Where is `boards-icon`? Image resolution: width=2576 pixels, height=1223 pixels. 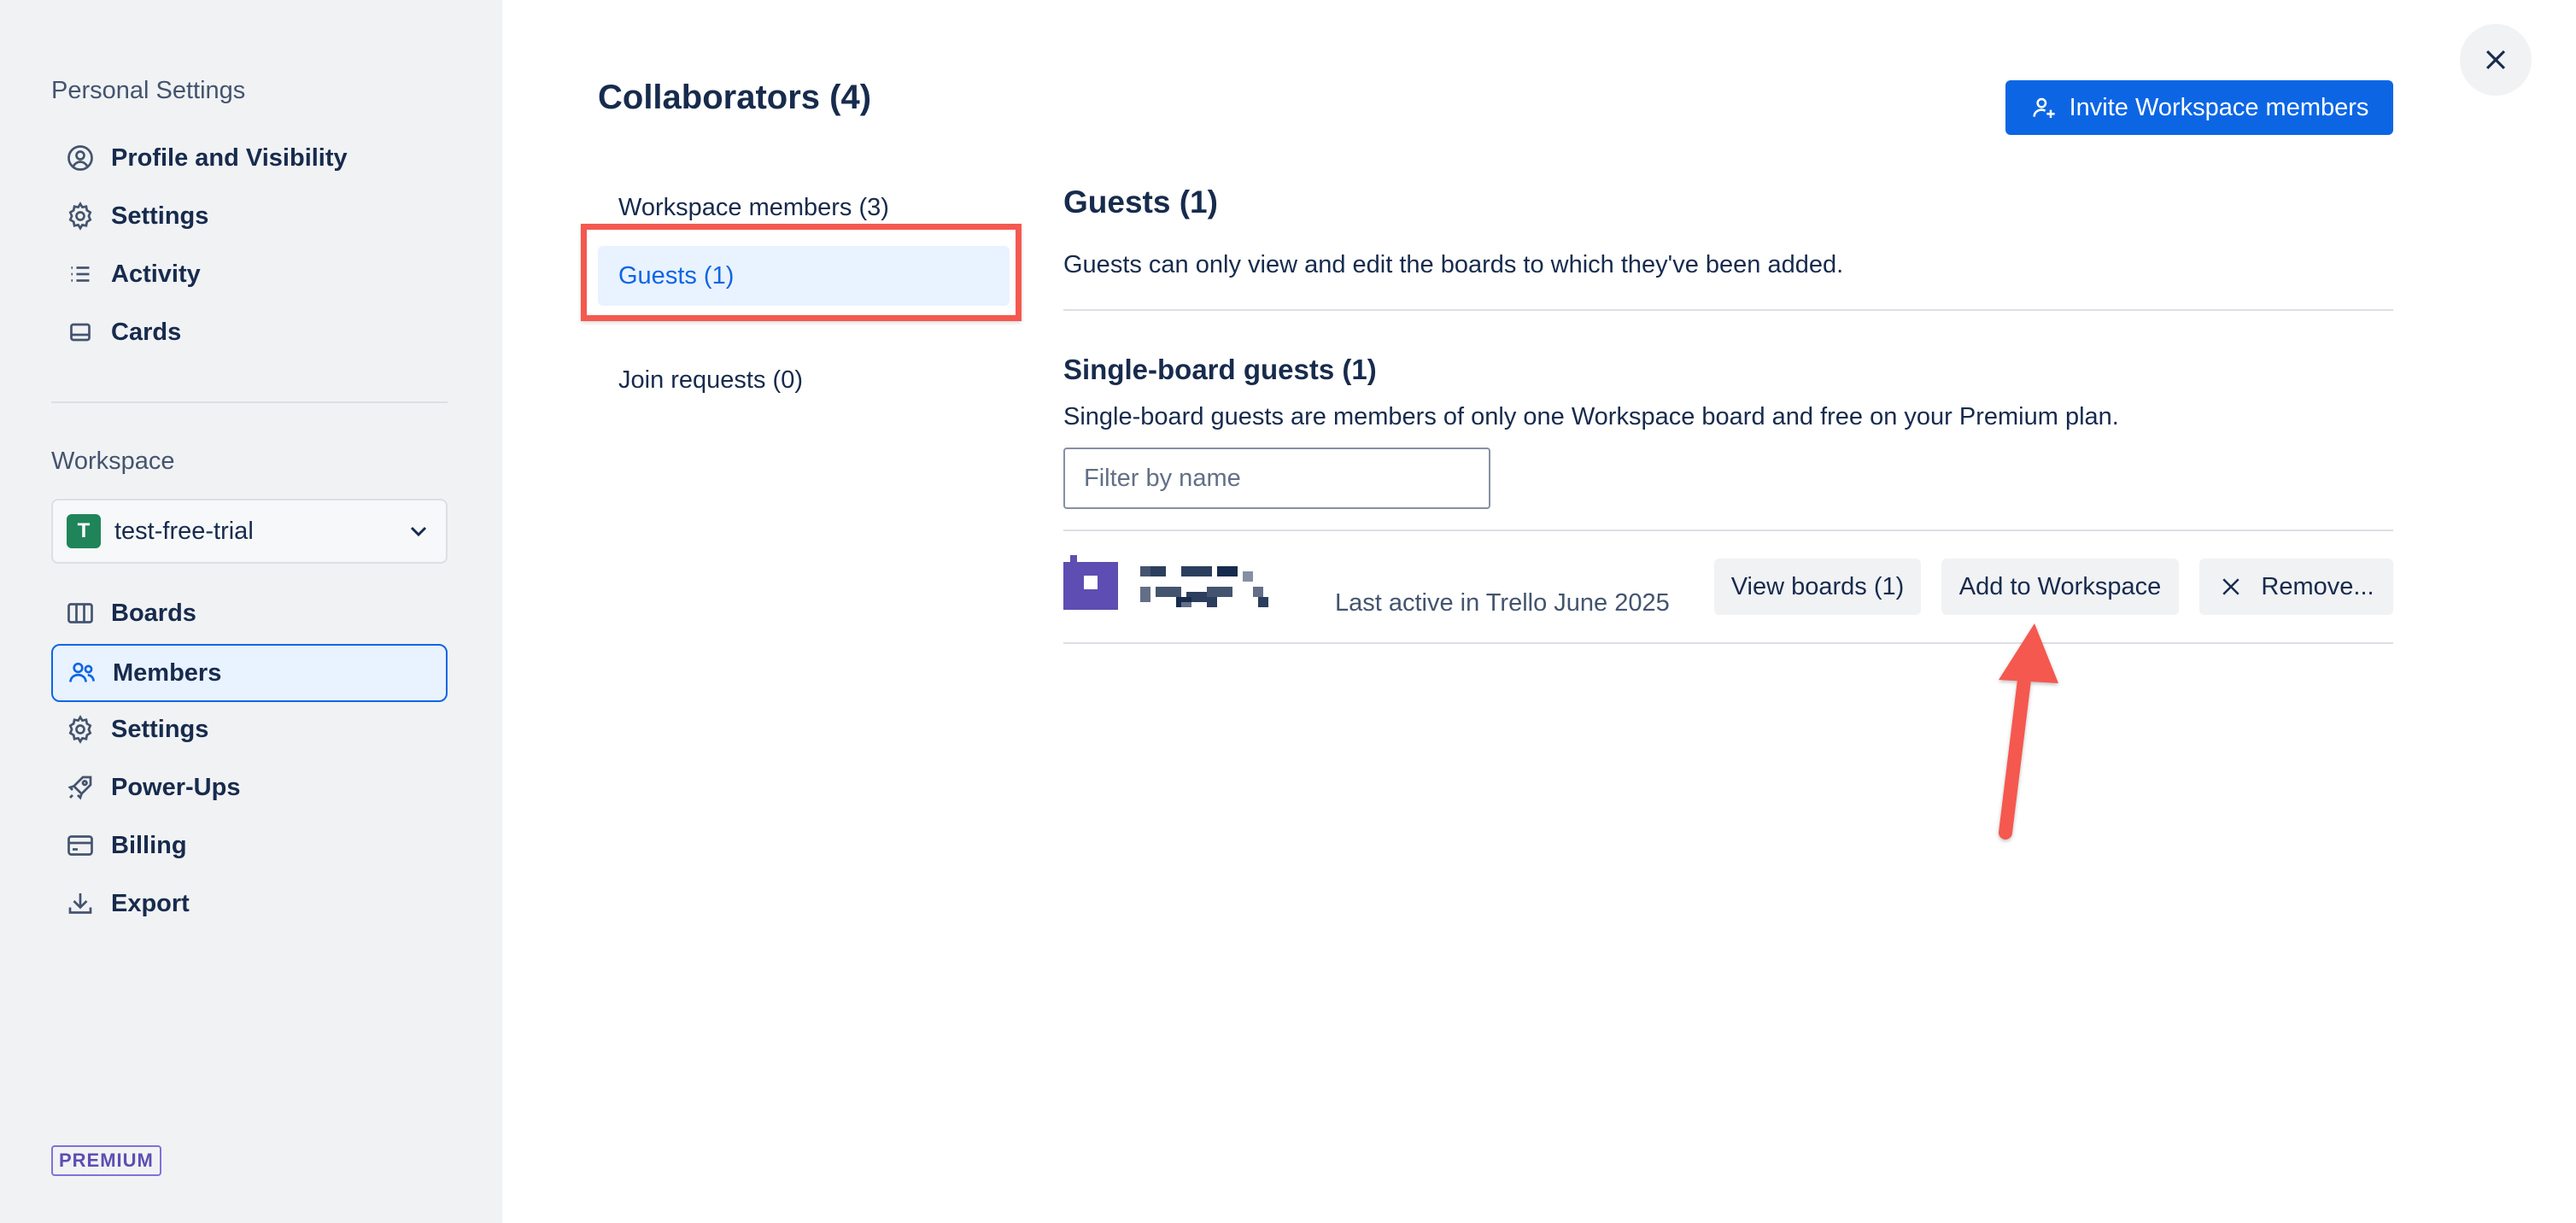 boards-icon is located at coordinates (80, 613).